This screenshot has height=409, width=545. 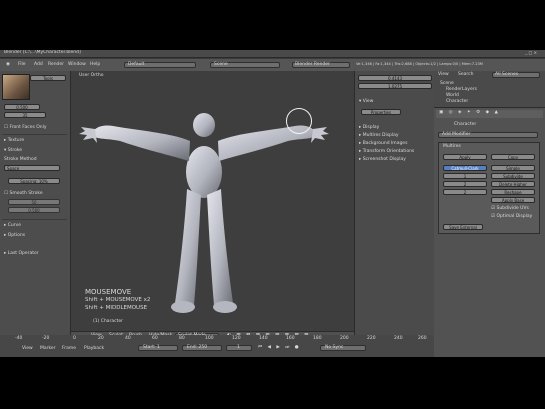 I want to click on tick-label: 240, so click(x=398, y=338).